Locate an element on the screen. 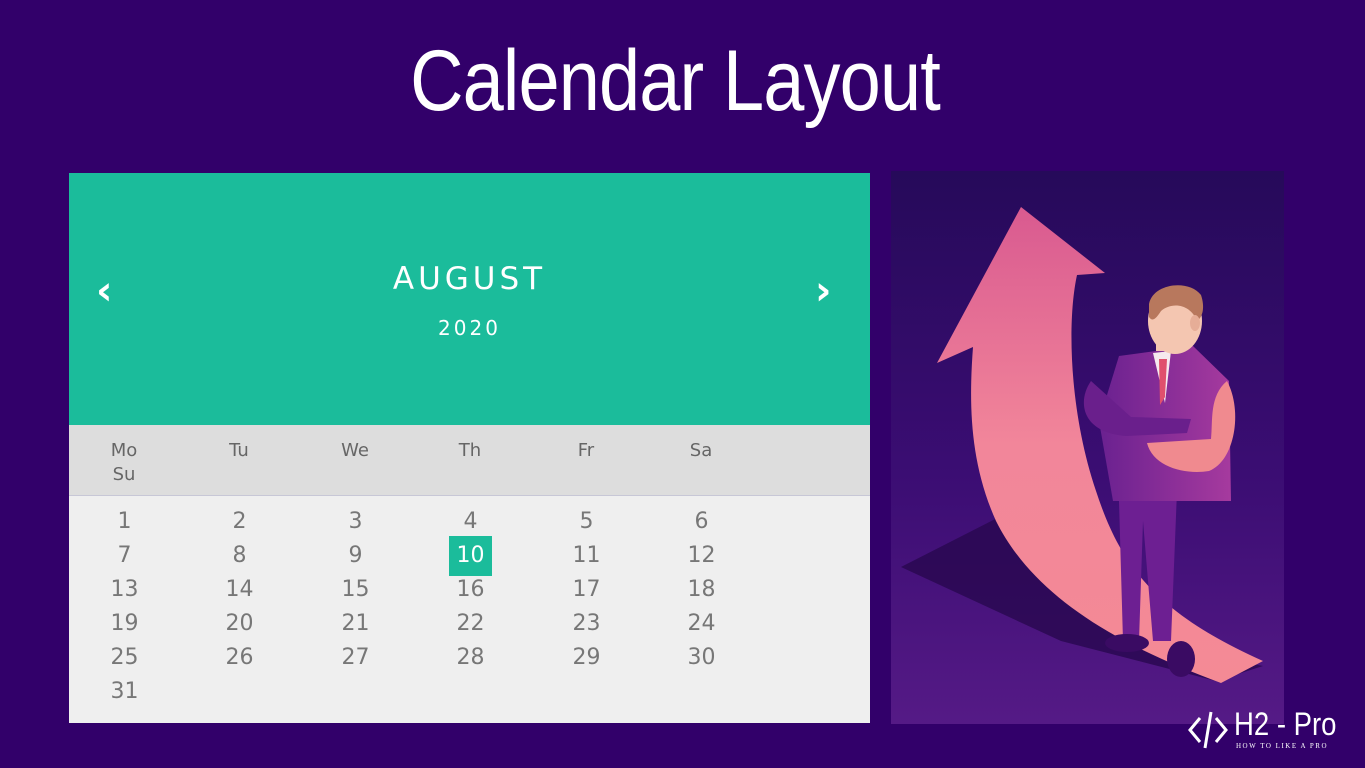  day-cell: 26 is located at coordinates (239, 658).